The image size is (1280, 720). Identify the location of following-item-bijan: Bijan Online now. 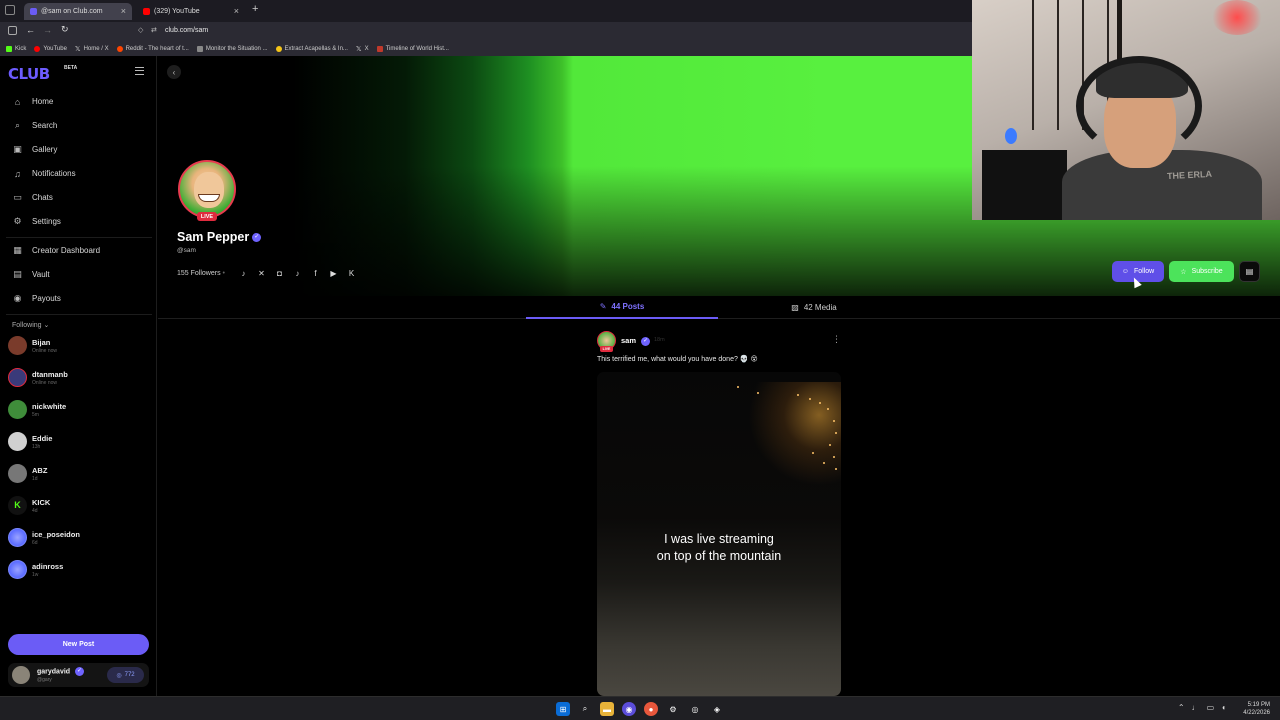
(78, 347).